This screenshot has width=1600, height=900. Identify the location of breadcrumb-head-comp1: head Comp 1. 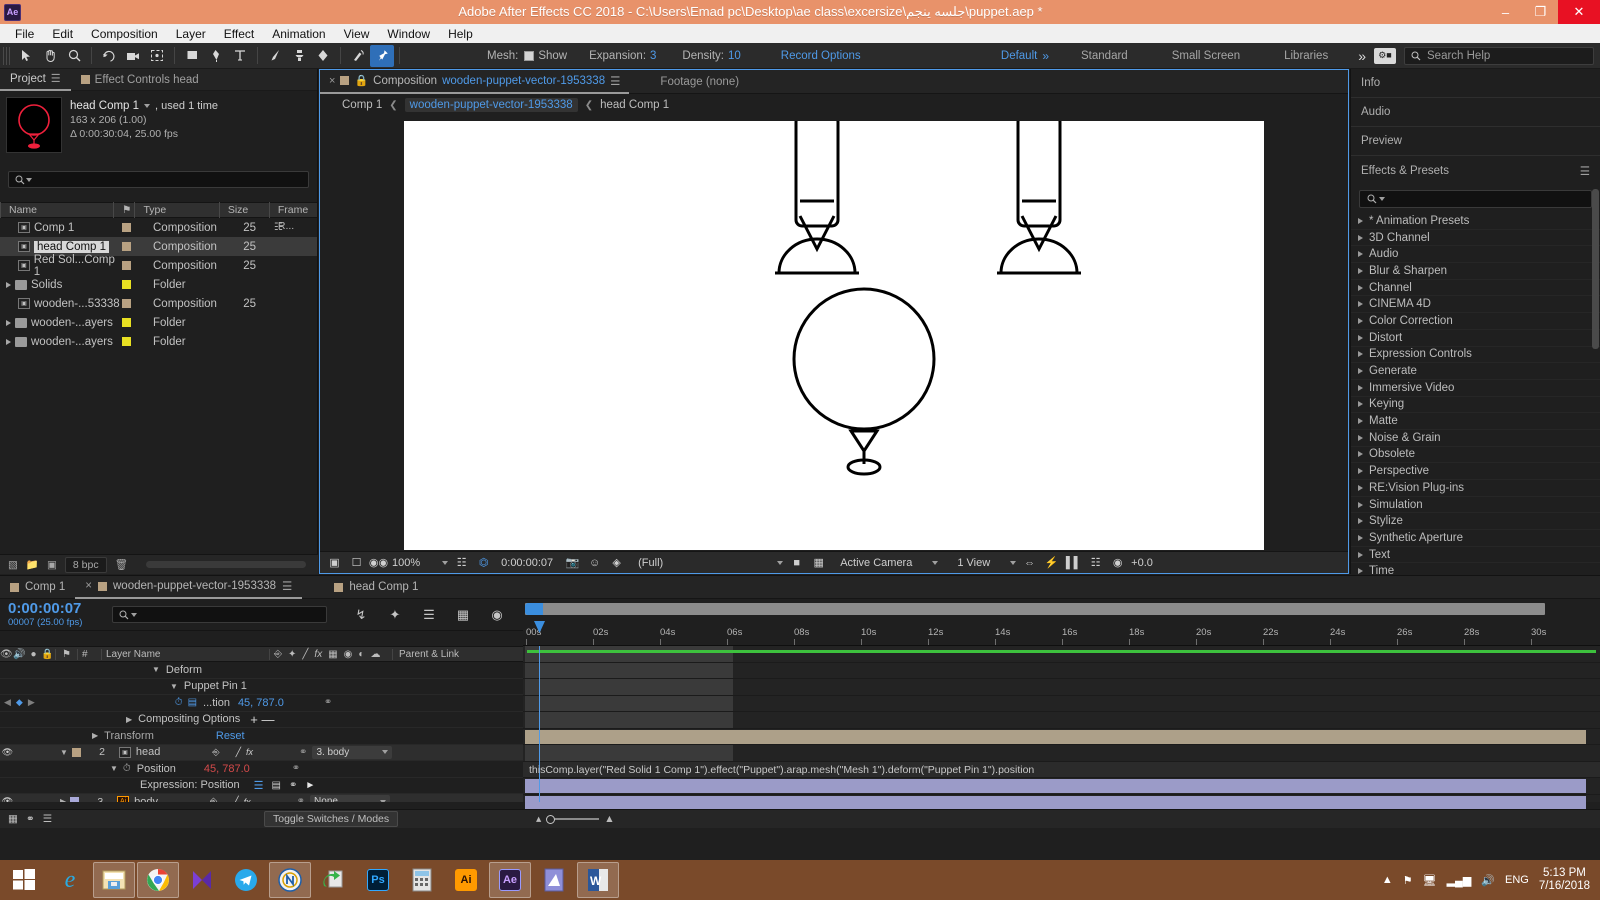
(634, 105).